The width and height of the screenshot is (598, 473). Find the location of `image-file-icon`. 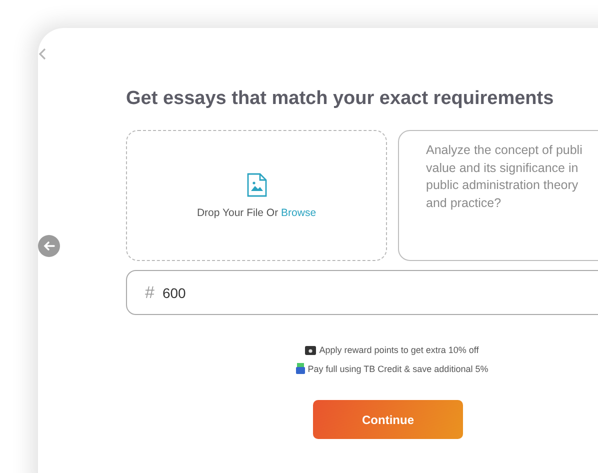

image-file-icon is located at coordinates (256, 184).